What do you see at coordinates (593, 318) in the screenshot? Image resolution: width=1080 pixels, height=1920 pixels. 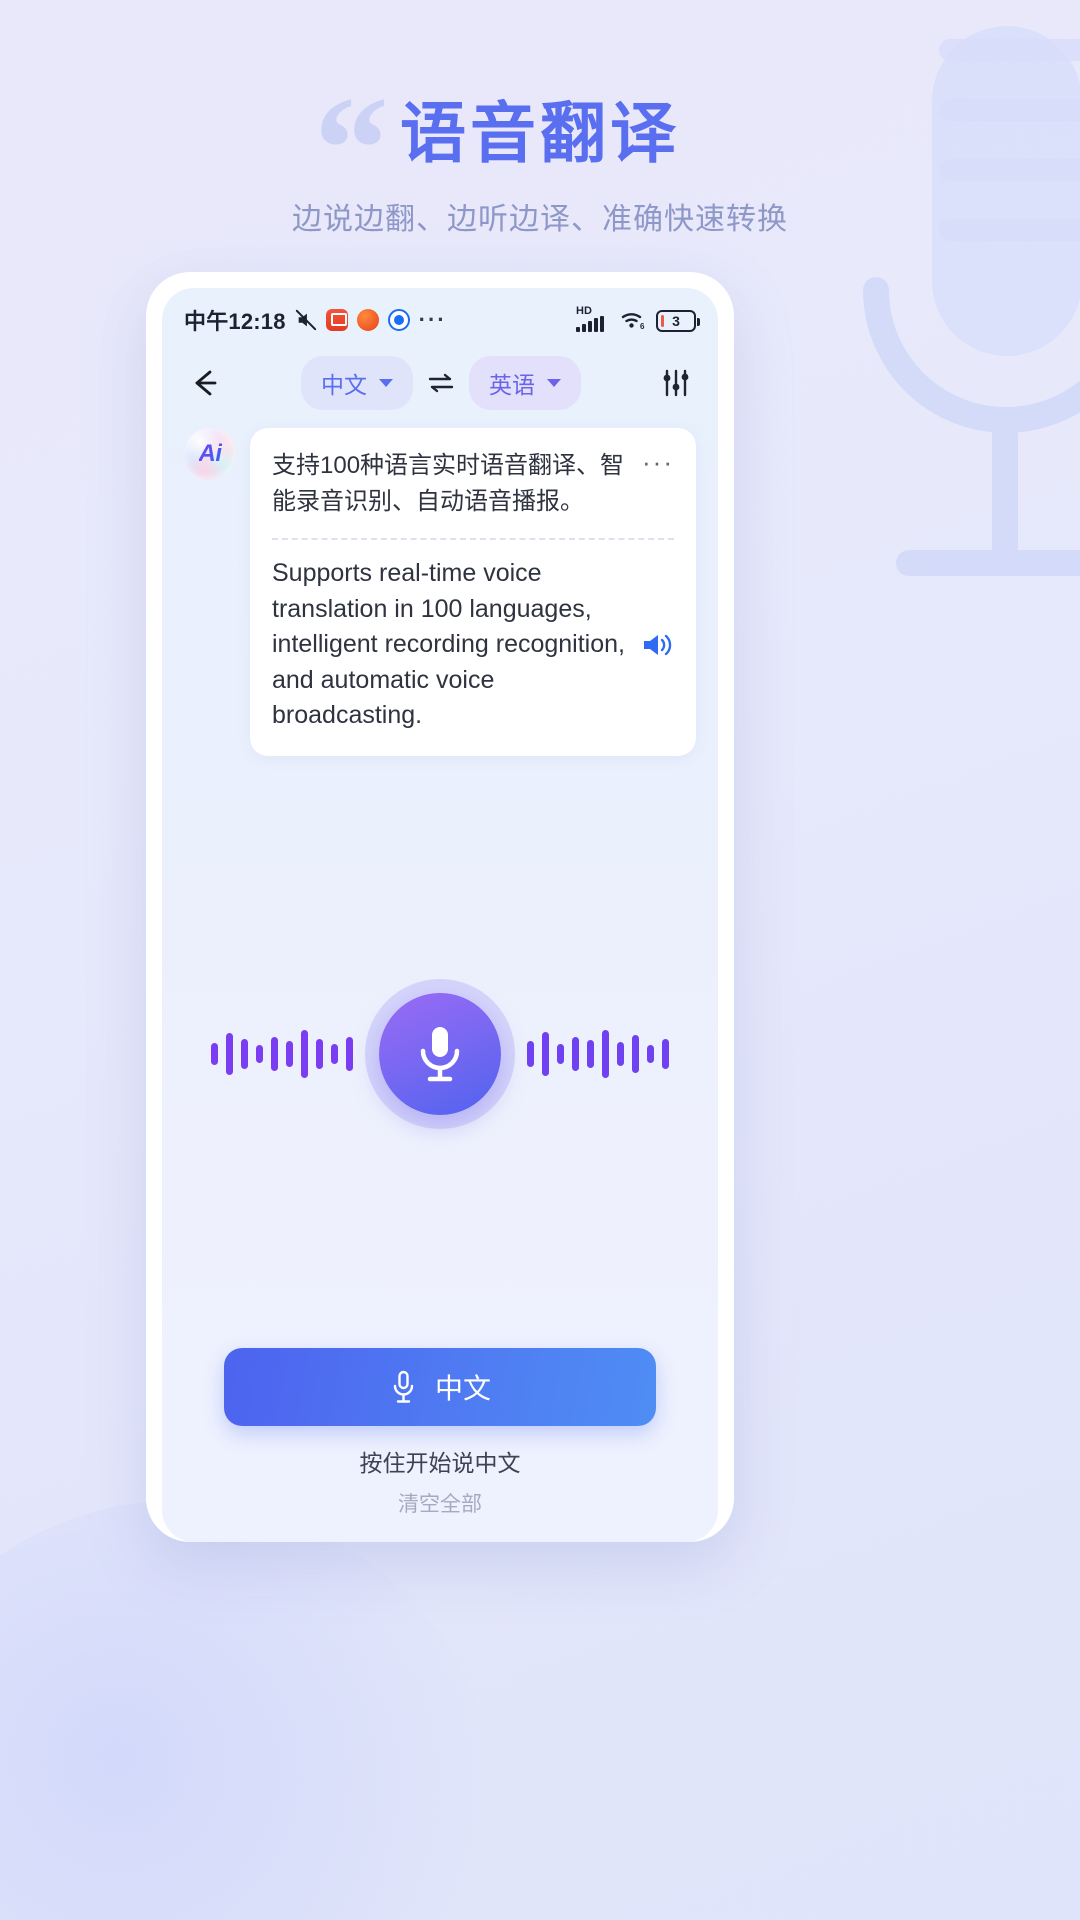 I see `signal-bars-icon: HD` at bounding box center [593, 318].